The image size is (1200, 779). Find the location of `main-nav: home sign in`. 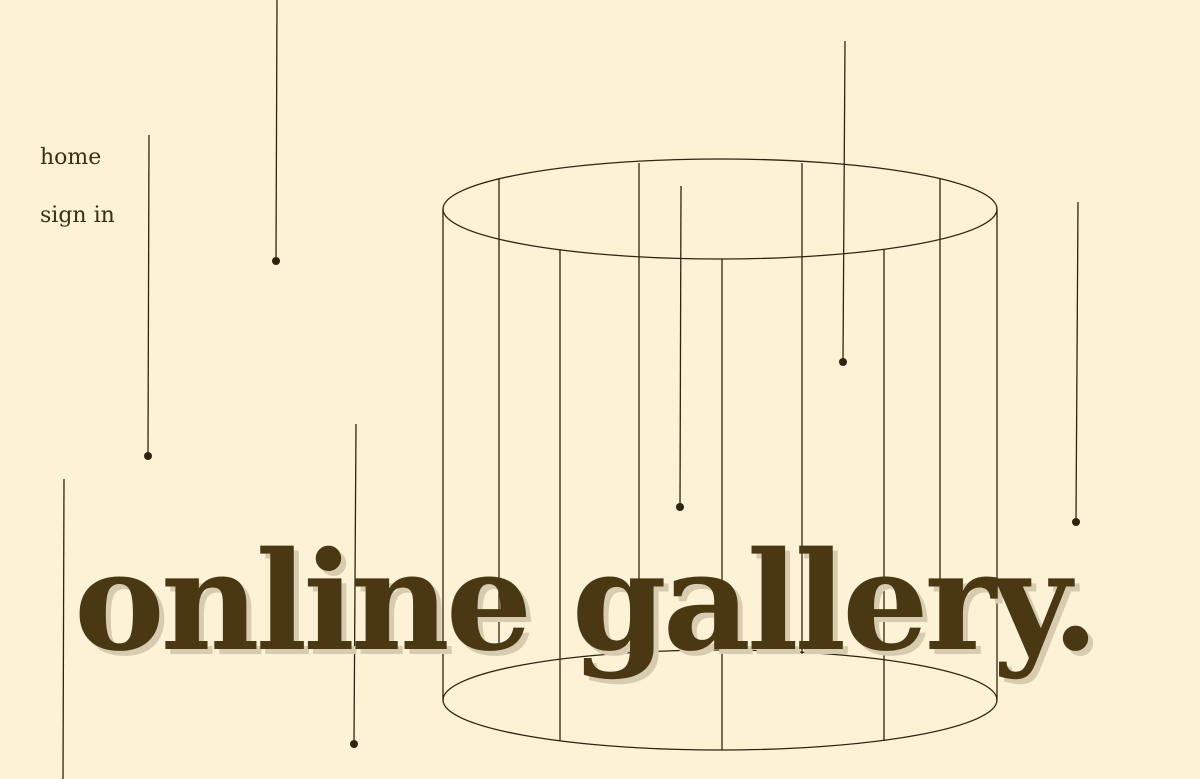

main-nav: home sign in is located at coordinates (77, 187).